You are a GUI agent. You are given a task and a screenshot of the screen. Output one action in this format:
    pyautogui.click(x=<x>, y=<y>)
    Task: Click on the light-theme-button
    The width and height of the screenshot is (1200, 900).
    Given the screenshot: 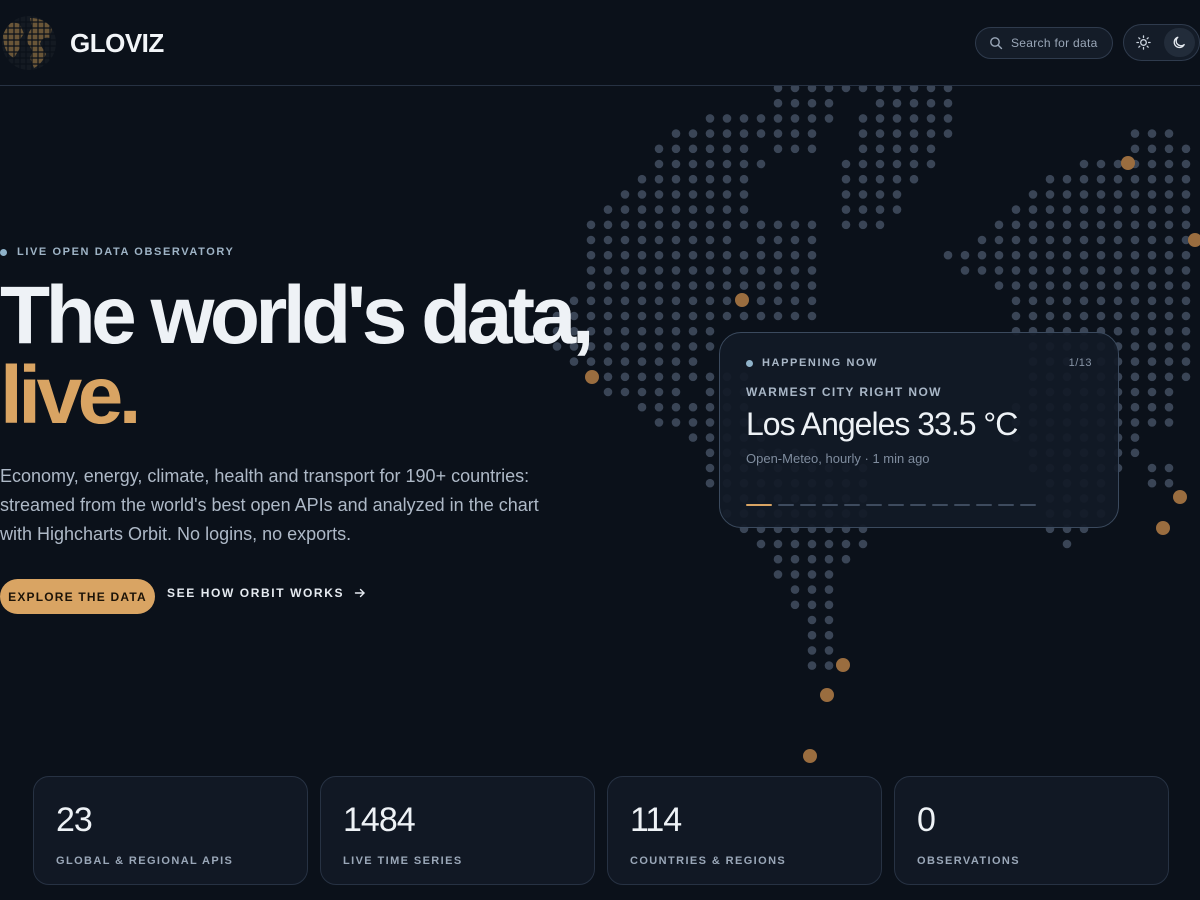 What is the action you would take?
    pyautogui.click(x=1144, y=42)
    